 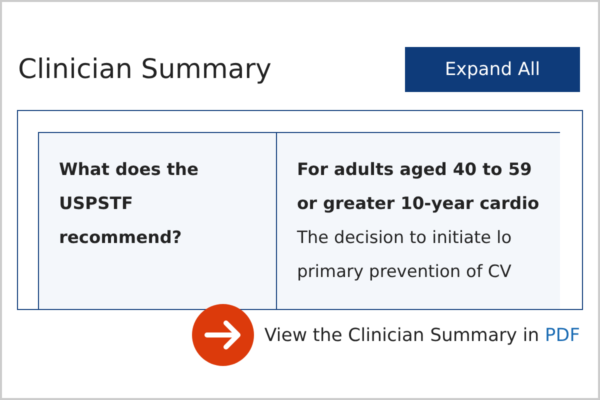 I want to click on section-title: Clinician Summary, so click(x=145, y=70).